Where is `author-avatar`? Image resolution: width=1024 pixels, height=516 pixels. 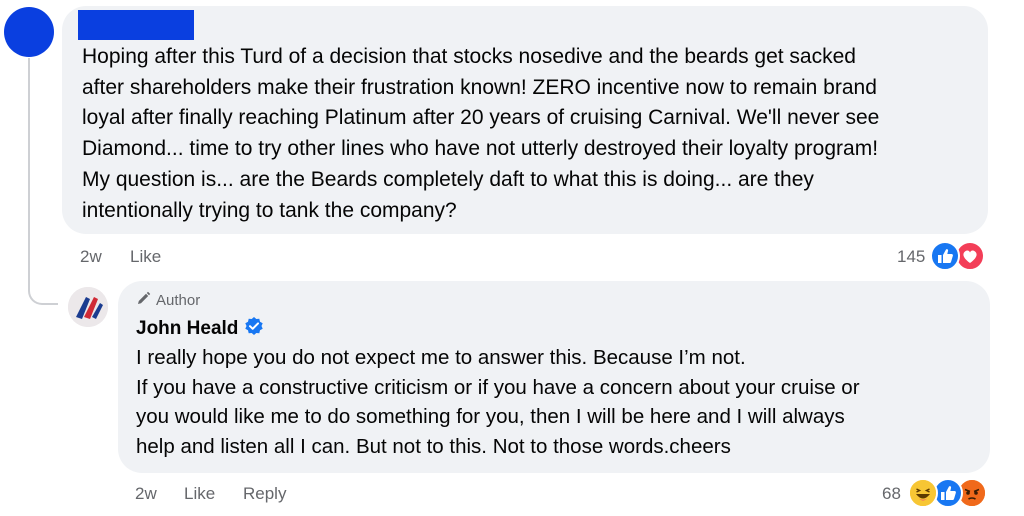
author-avatar is located at coordinates (88, 307).